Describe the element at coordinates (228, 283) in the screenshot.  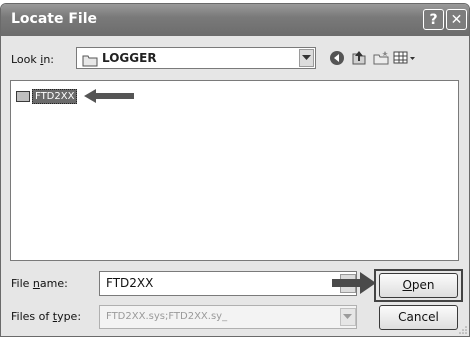
I see `file-name-field: FTD2XX` at that location.